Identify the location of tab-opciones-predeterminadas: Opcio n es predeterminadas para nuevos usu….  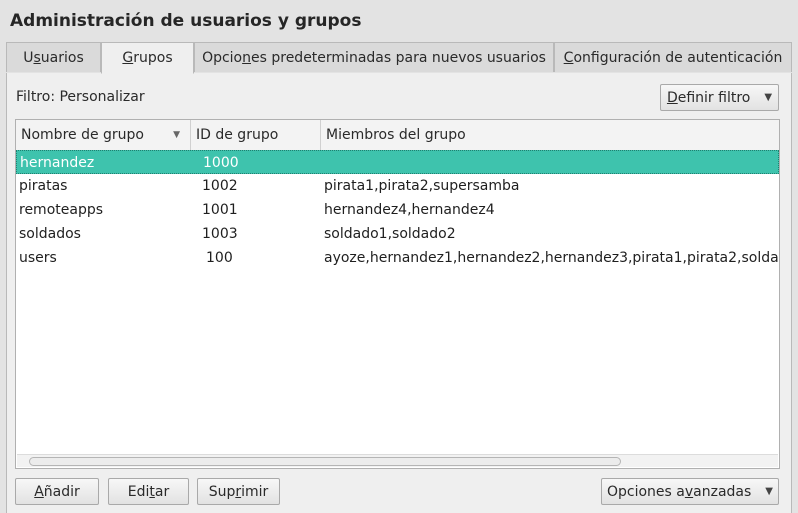
(374, 57).